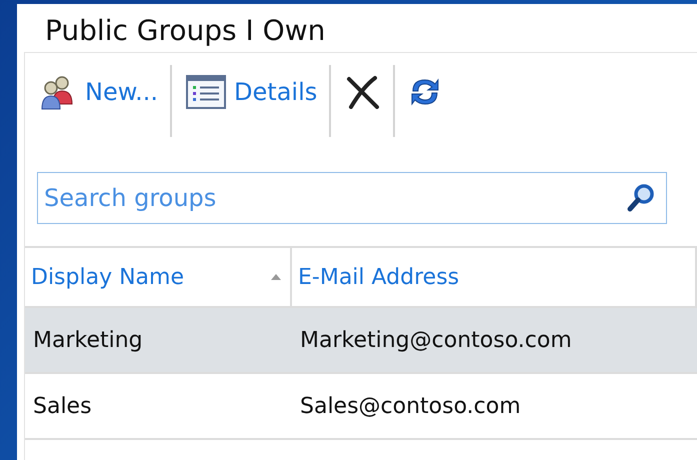 This screenshot has width=697, height=460. I want to click on table-cell-text: Sales, so click(62, 406).